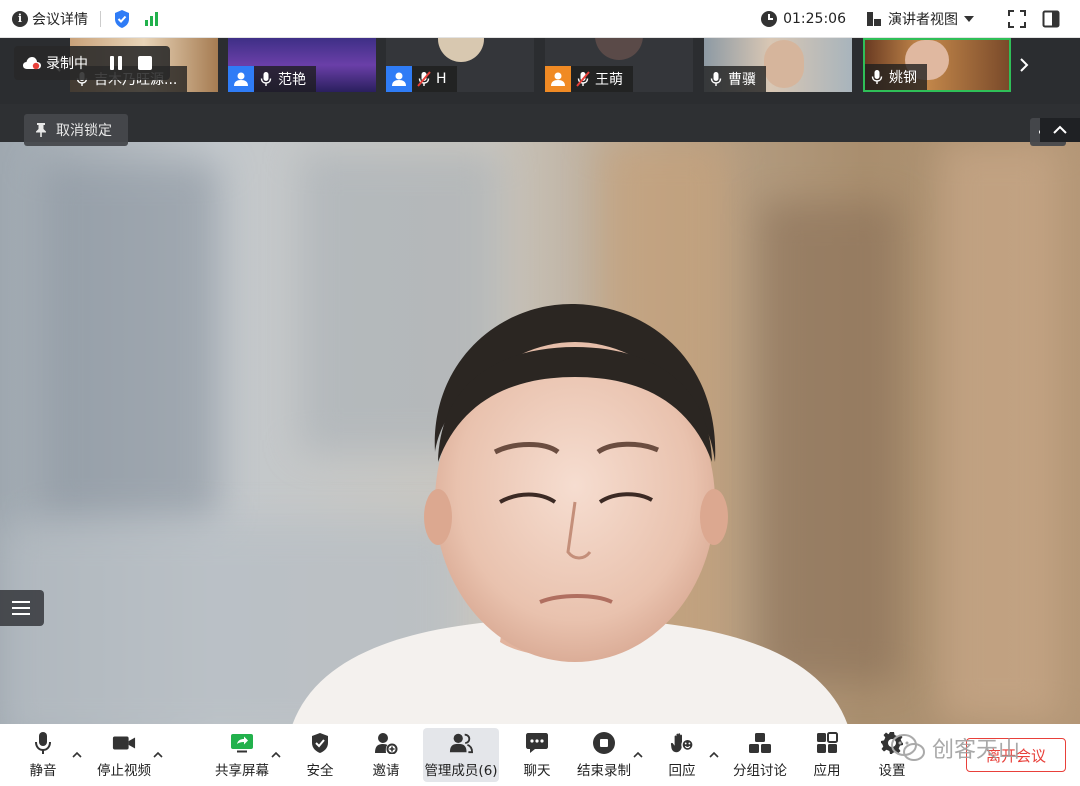  Describe the element at coordinates (124, 771) in the screenshot. I see `stop-video-label: 停止视频` at that location.